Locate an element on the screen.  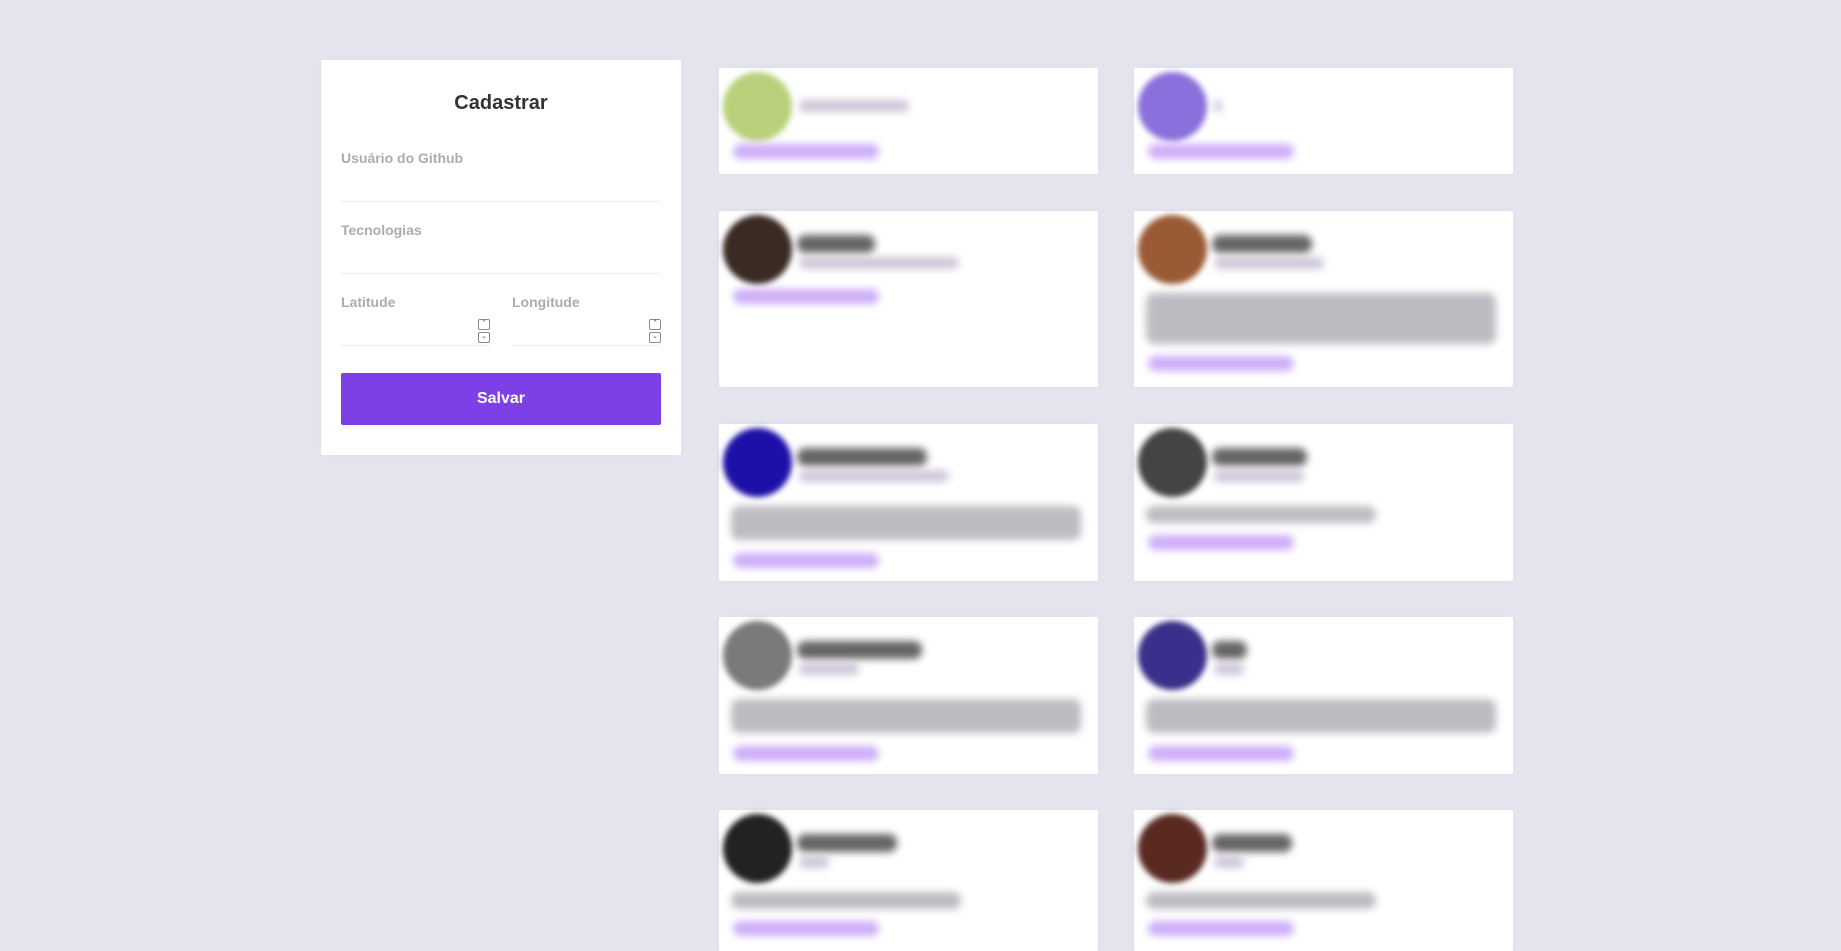
techs-underline is located at coordinates (501, 273).